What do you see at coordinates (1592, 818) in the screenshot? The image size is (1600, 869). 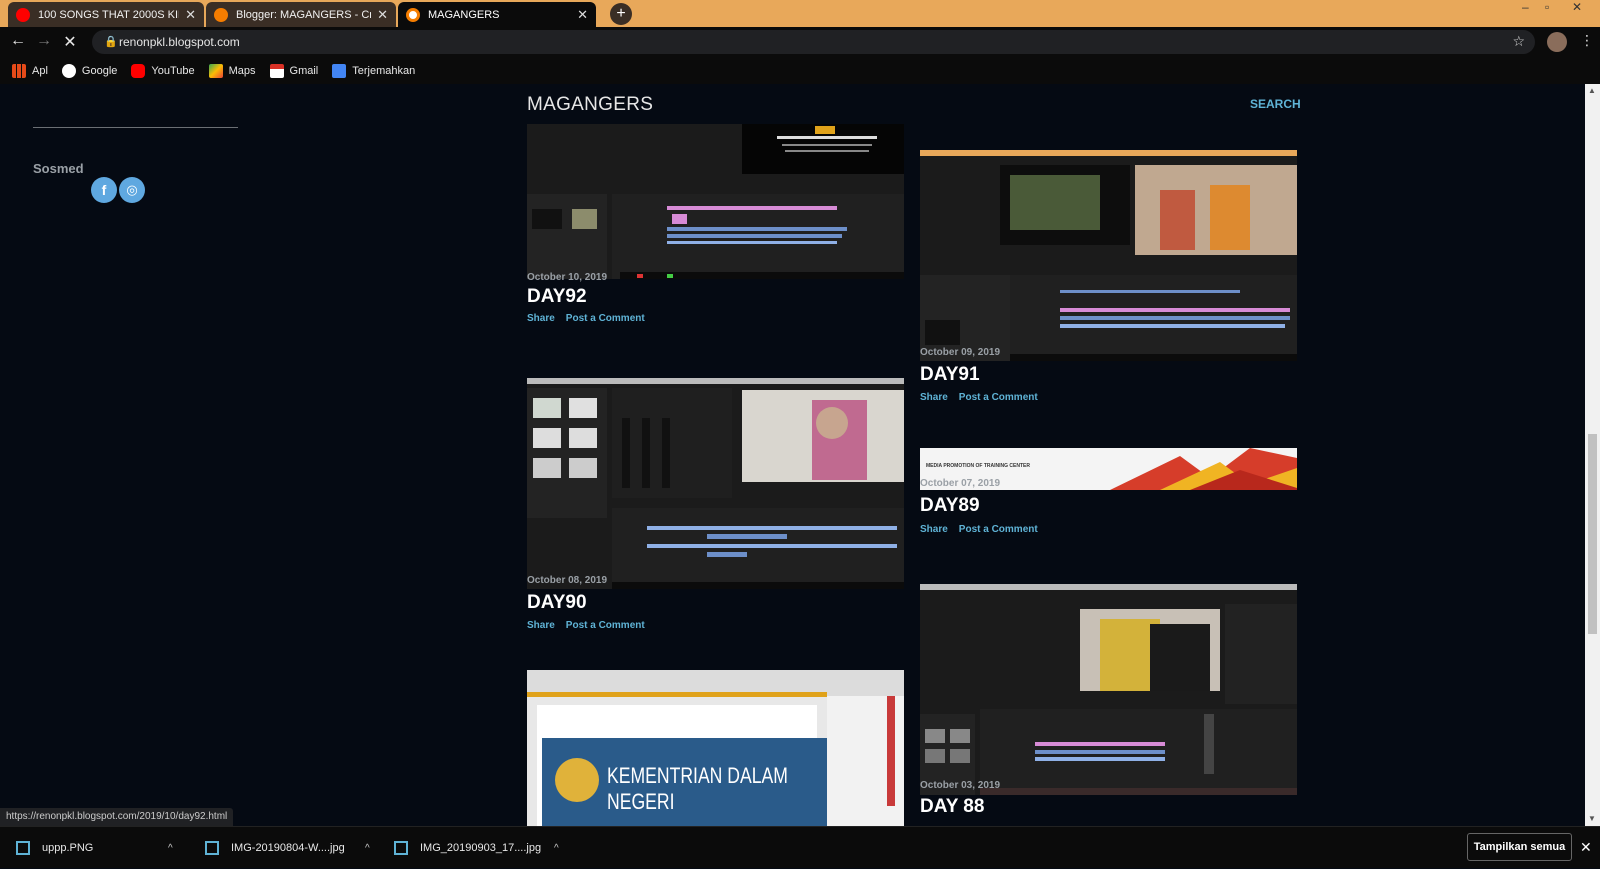 I see `scroll-down-icon: ▼` at bounding box center [1592, 818].